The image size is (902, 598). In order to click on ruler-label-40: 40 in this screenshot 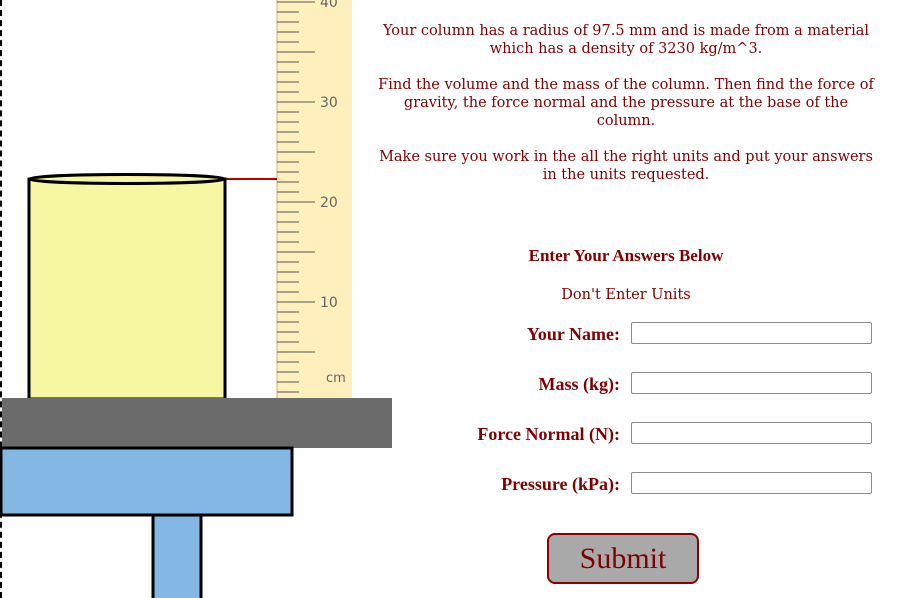, I will do `click(329, 5)`.